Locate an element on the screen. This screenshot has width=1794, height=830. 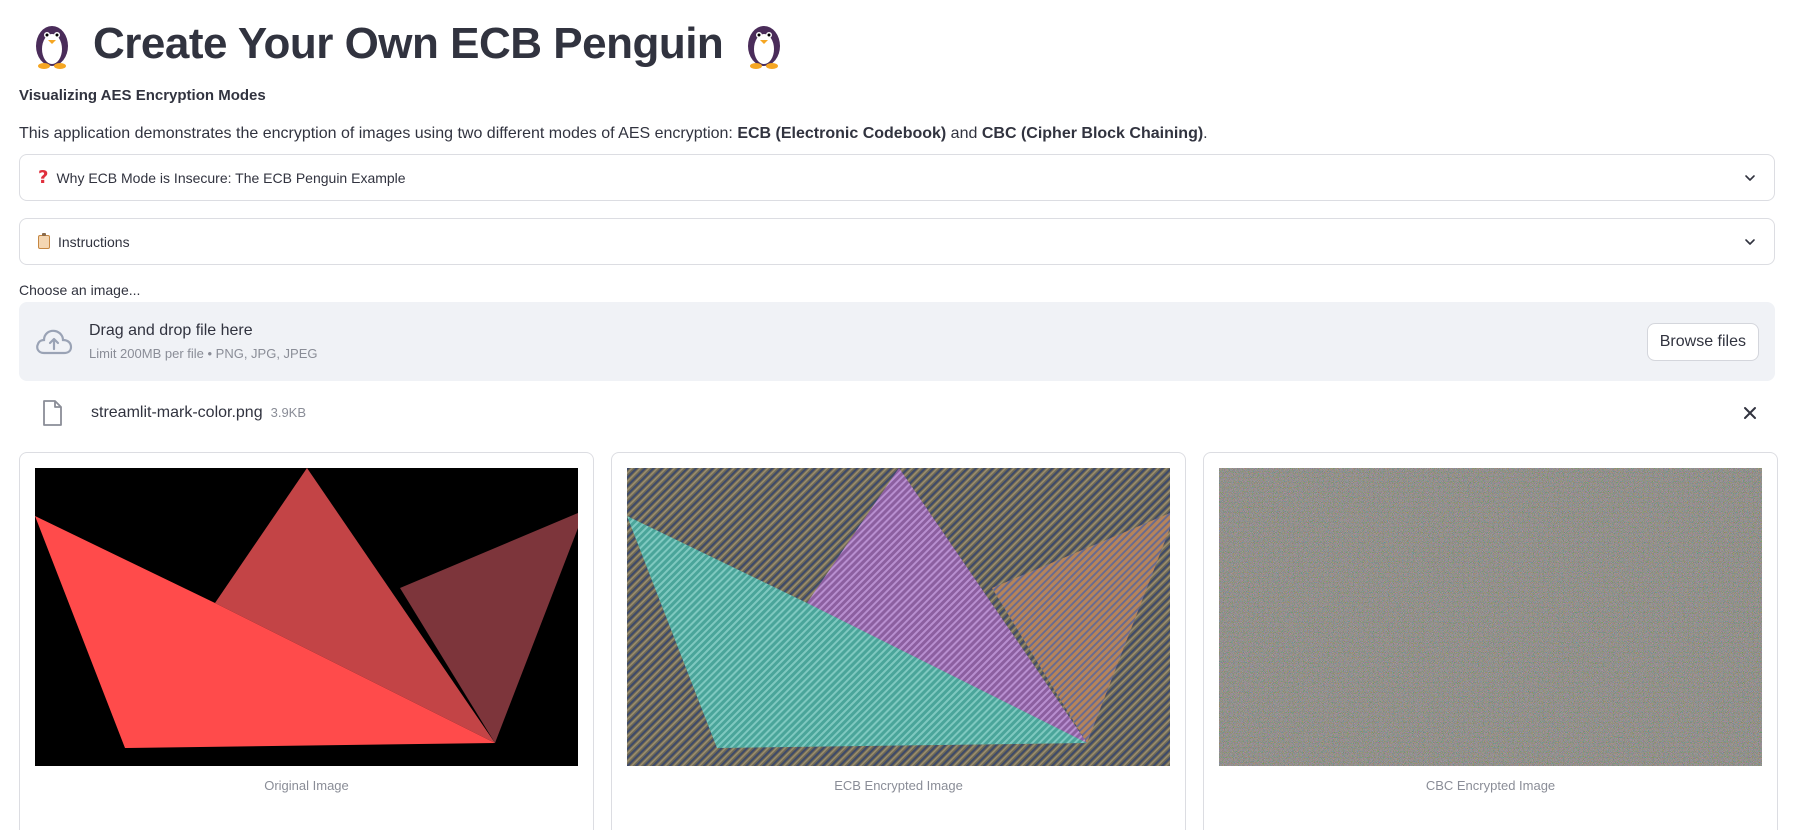
cbc-image-card: CBC Encrypted Image is located at coordinates (1490, 641).